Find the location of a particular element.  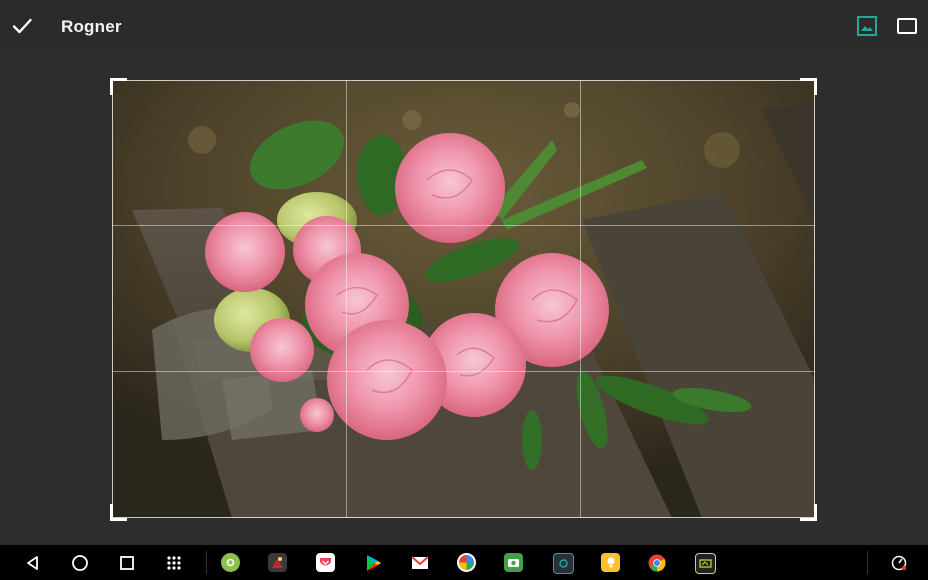

check-icon is located at coordinates (22, 26).